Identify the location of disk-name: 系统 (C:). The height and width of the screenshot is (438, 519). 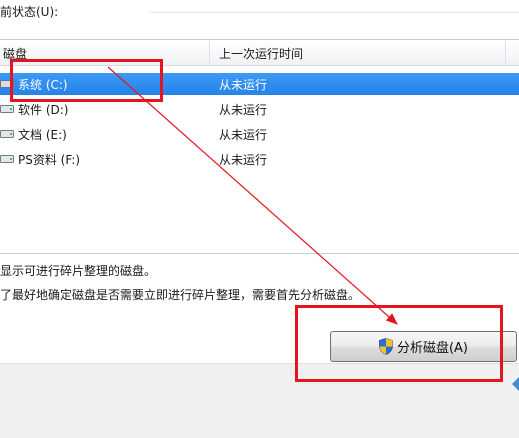
(43, 85).